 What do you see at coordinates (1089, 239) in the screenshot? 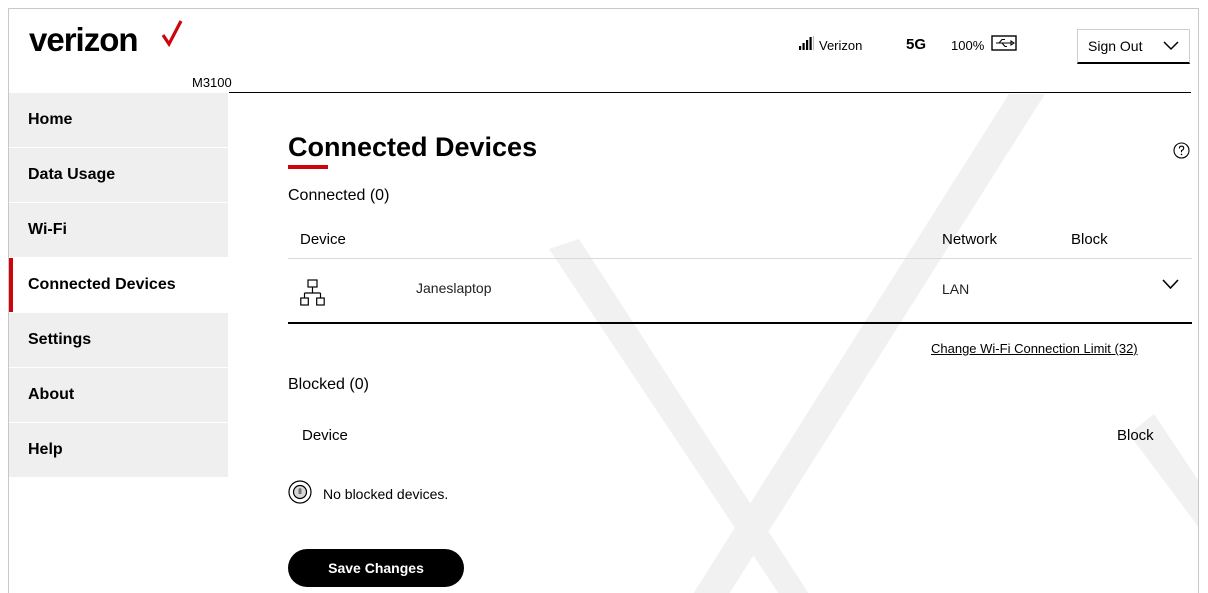
I see `column-header-block: Block` at bounding box center [1089, 239].